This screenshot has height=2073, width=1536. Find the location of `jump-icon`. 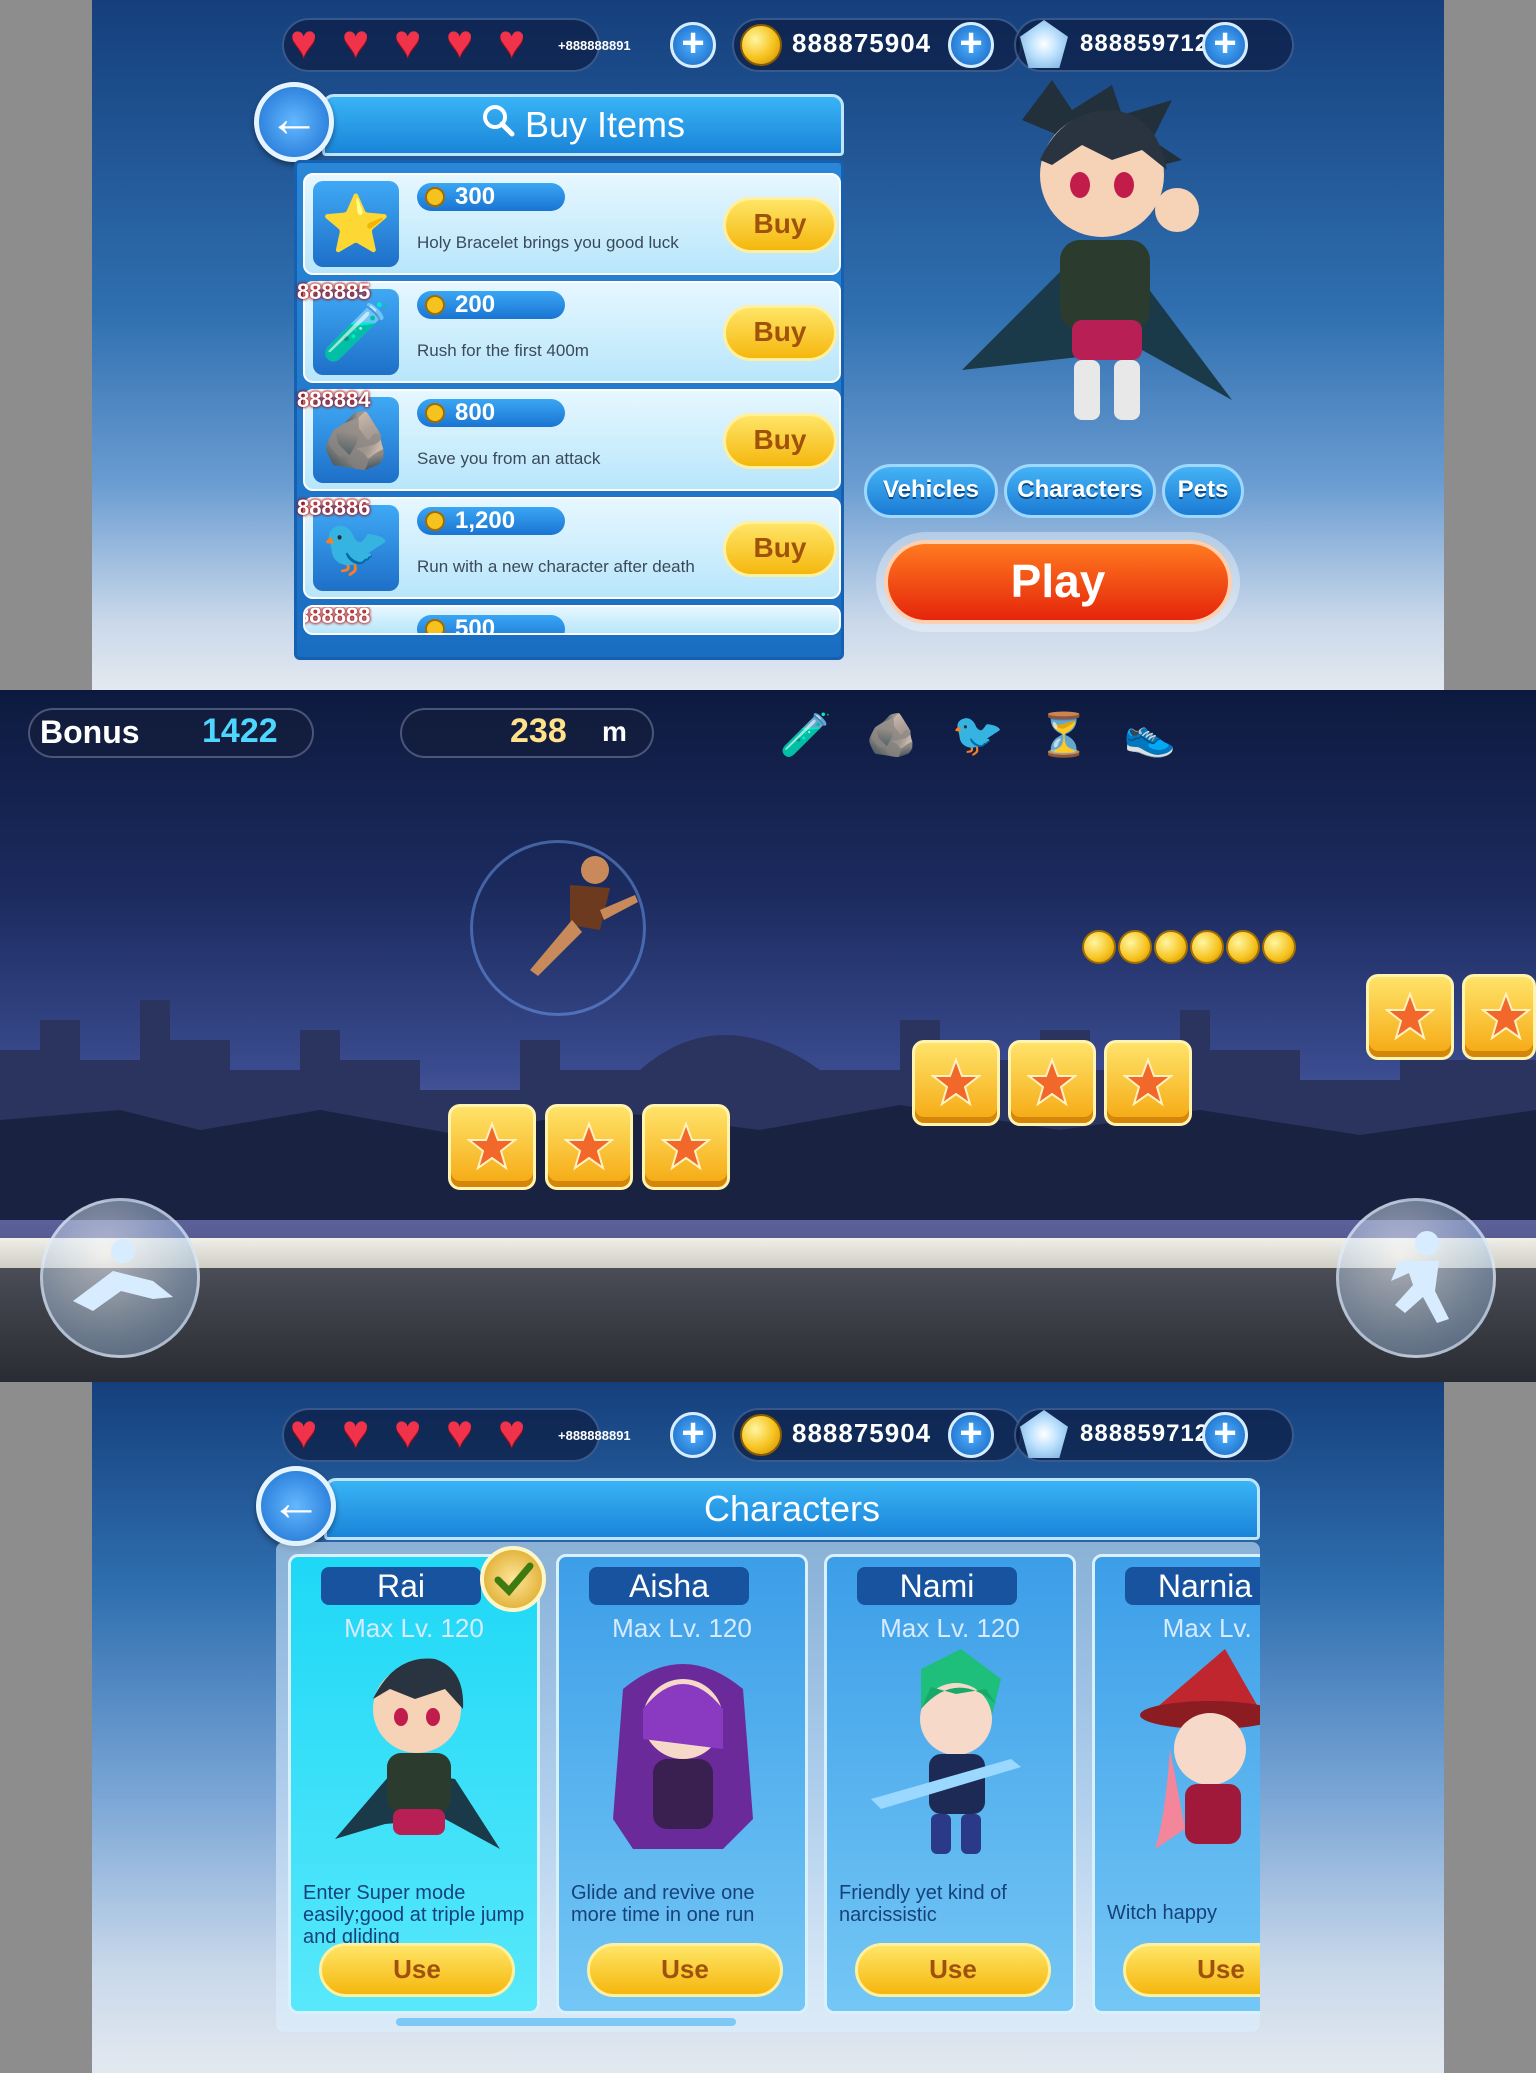

jump-icon is located at coordinates (1420, 1277).